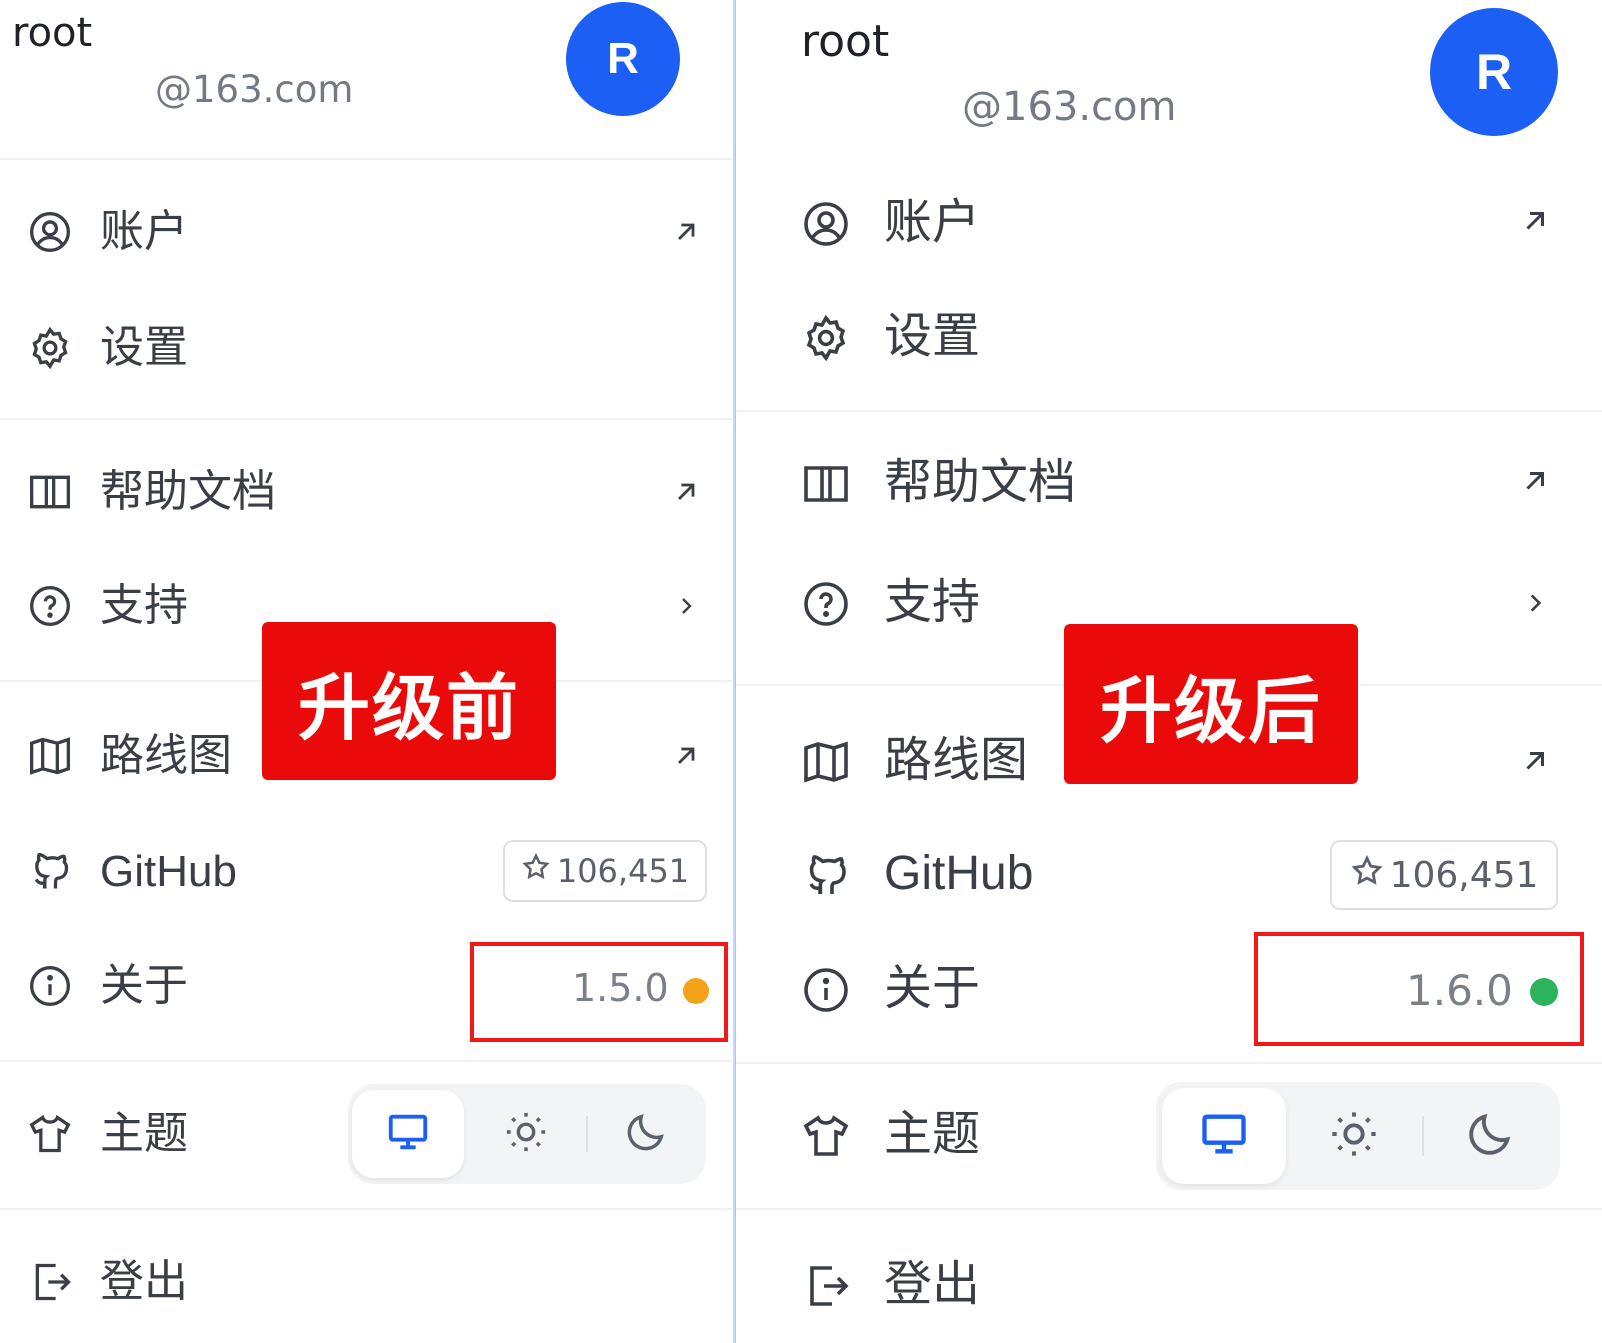  I want to click on upgrade-before-tag: 升级前, so click(409, 701).